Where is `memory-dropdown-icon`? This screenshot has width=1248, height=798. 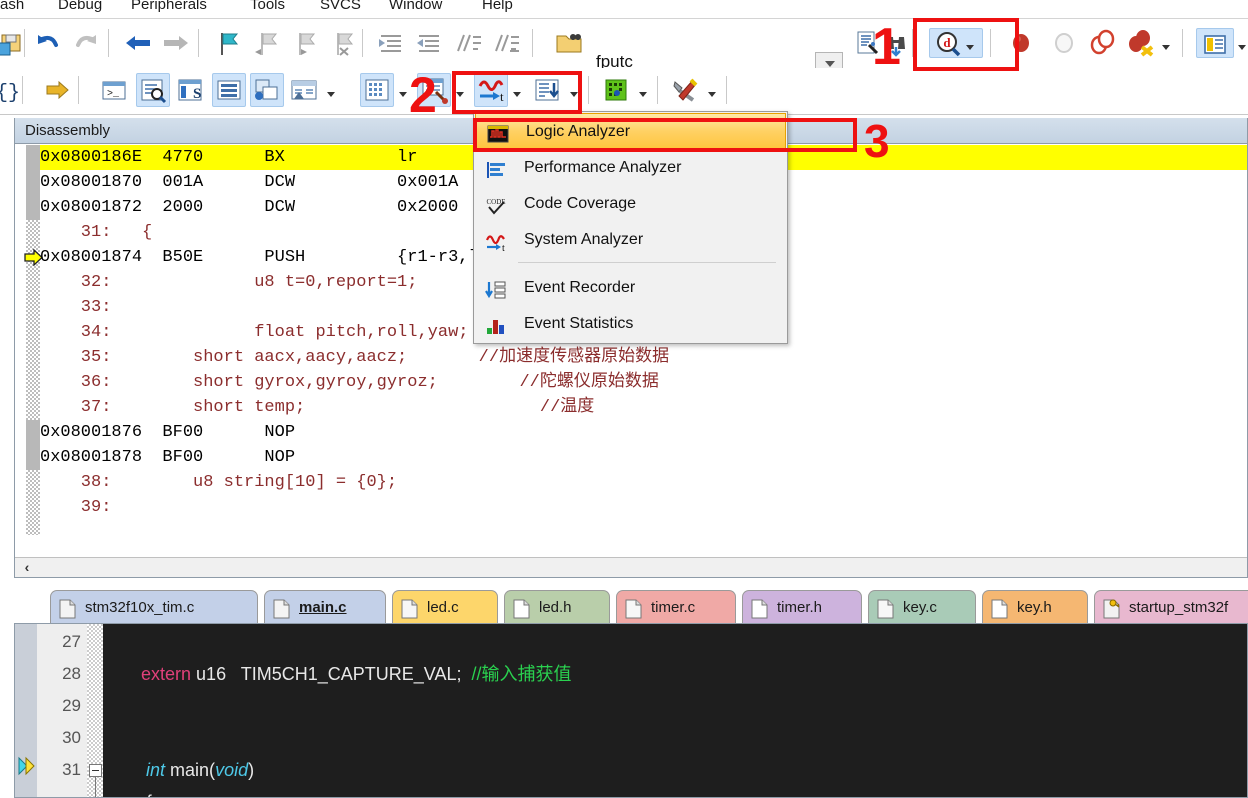 memory-dropdown-icon is located at coordinates (403, 94).